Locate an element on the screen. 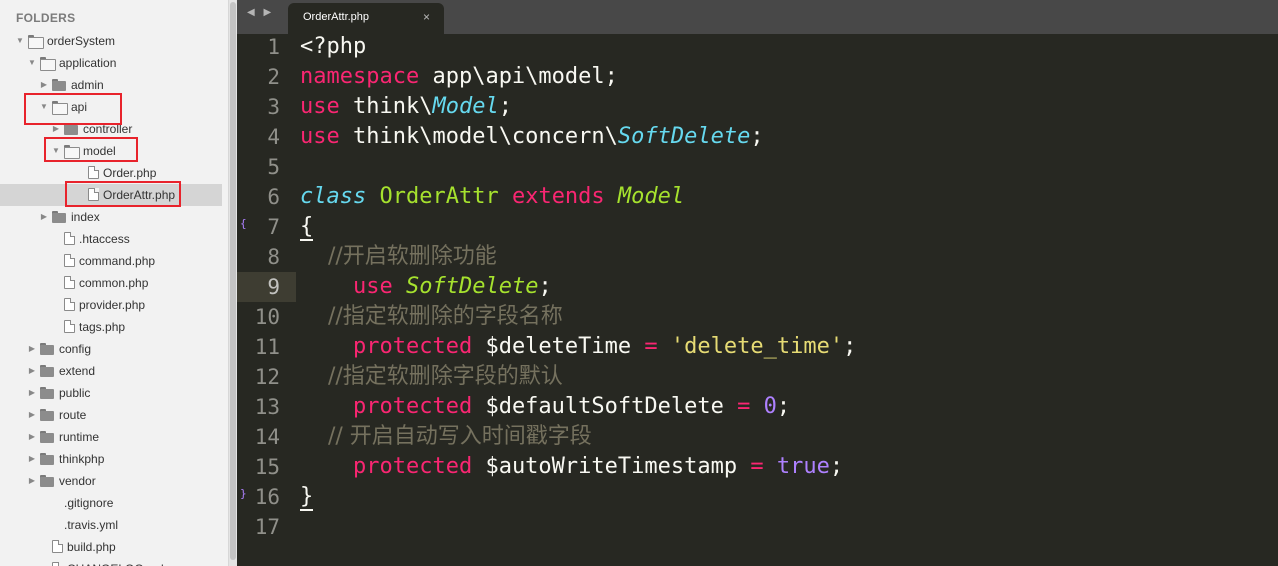  line-number: 14 is located at coordinates (267, 437).